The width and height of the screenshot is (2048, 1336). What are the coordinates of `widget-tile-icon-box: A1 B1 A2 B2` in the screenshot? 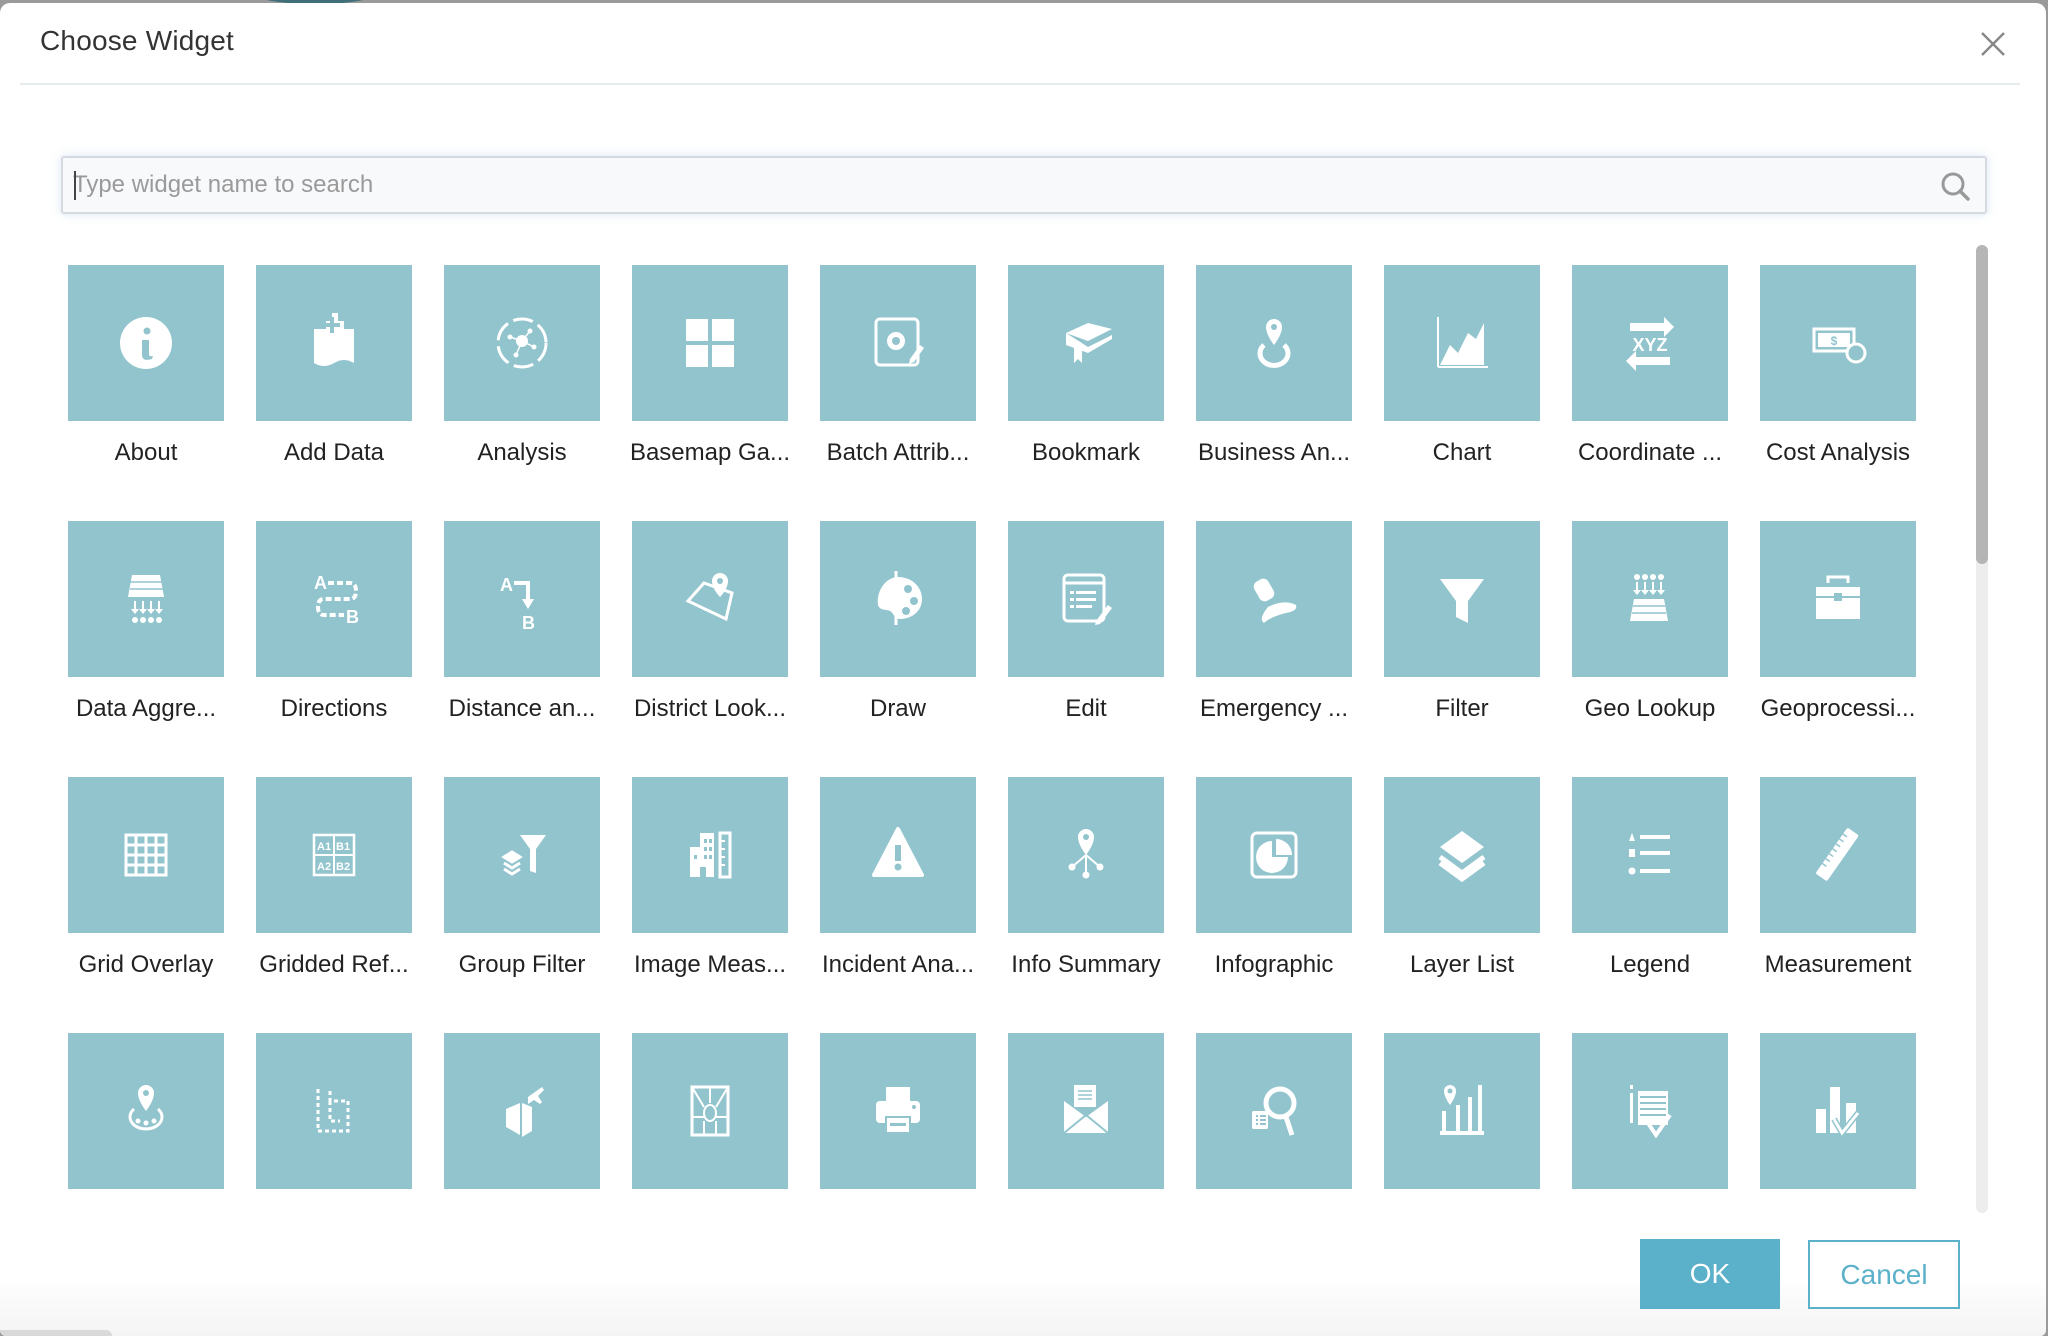 It's located at (334, 855).